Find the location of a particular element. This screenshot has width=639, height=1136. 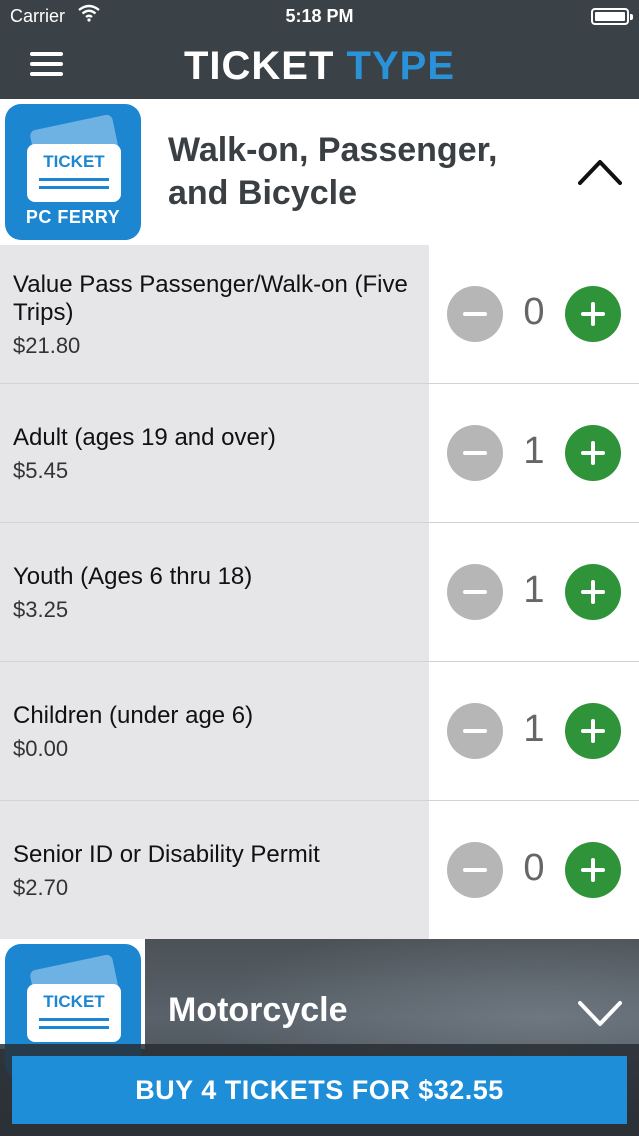

ticket-price: $5.45 is located at coordinates (41, 470).